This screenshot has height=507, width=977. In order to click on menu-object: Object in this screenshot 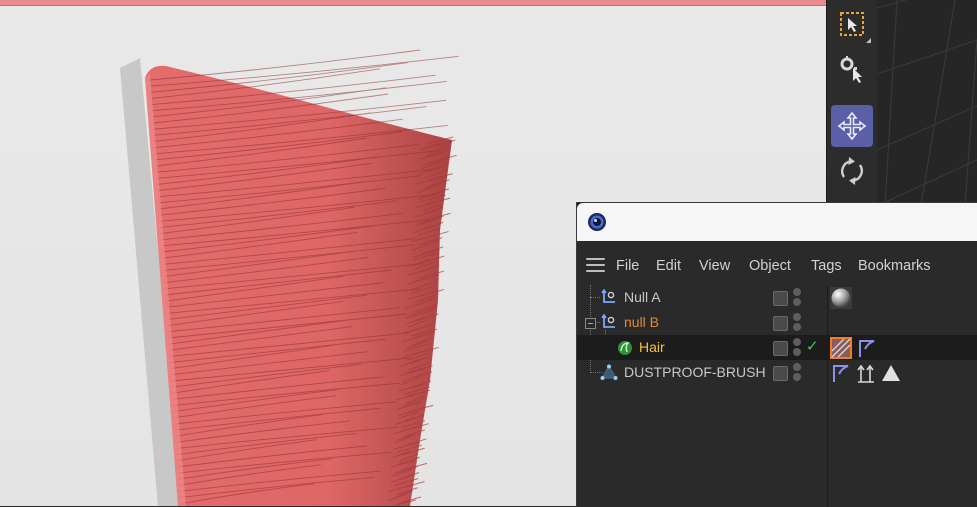, I will do `click(770, 266)`.